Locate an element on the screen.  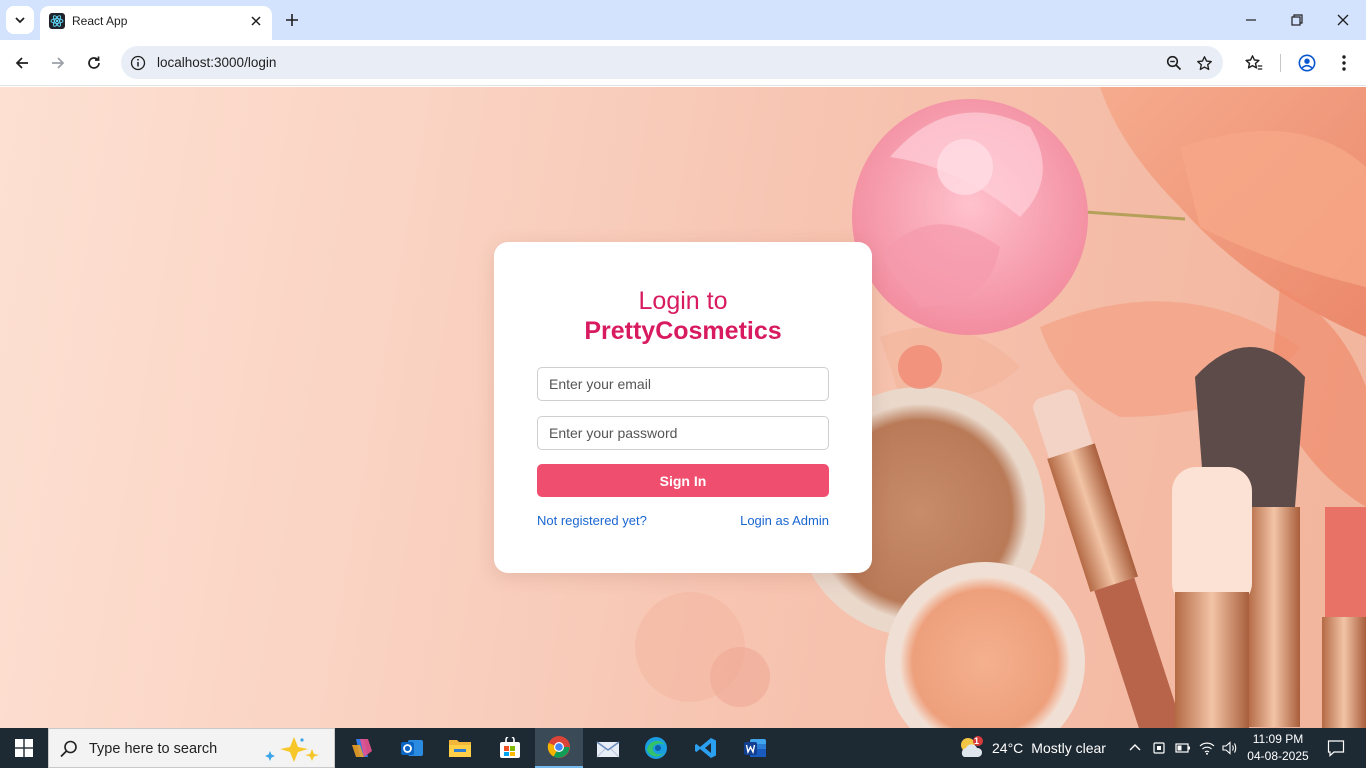
clock-date: 04-08-2025 is located at coordinates (1278, 756).